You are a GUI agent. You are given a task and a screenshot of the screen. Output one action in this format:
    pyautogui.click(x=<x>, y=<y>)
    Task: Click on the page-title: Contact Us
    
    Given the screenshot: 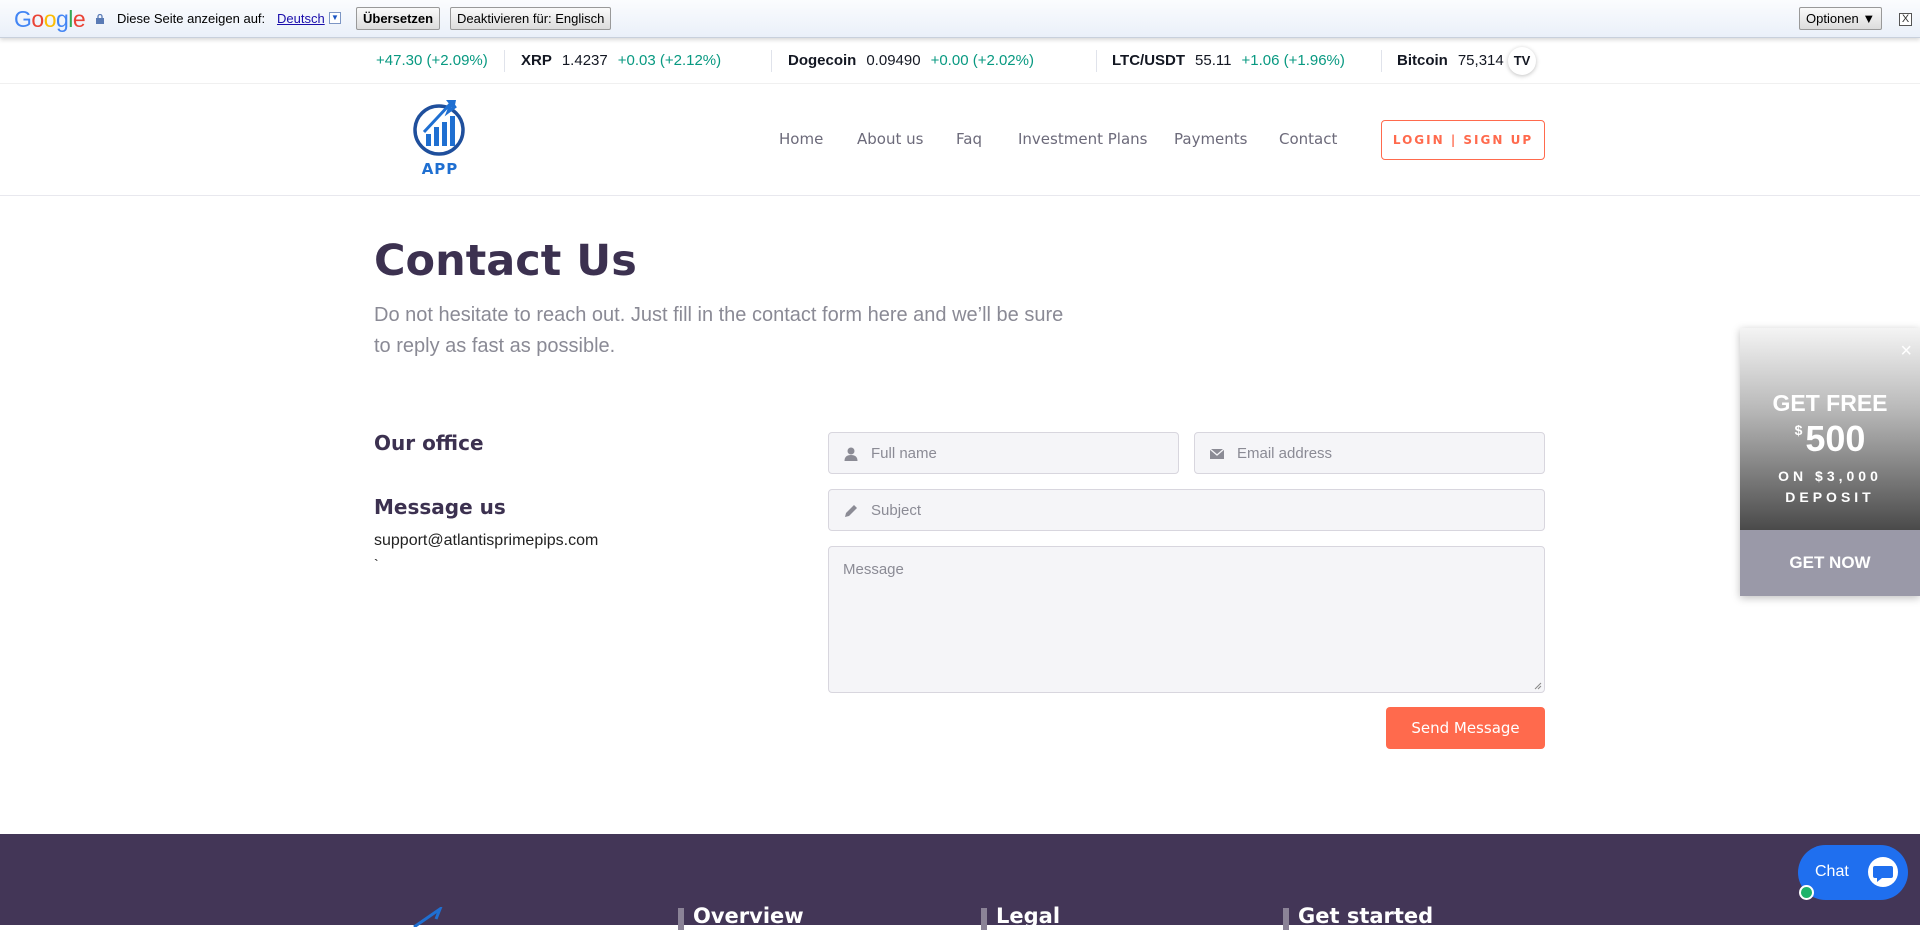 What is the action you would take?
    pyautogui.click(x=505, y=261)
    